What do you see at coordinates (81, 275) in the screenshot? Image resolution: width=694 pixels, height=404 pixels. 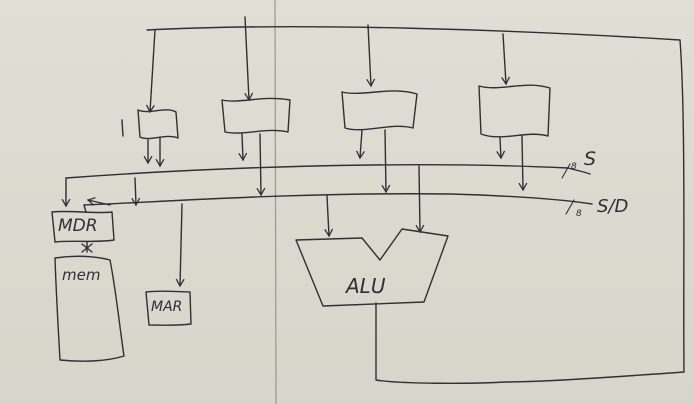 I see `memory-label: mem` at bounding box center [81, 275].